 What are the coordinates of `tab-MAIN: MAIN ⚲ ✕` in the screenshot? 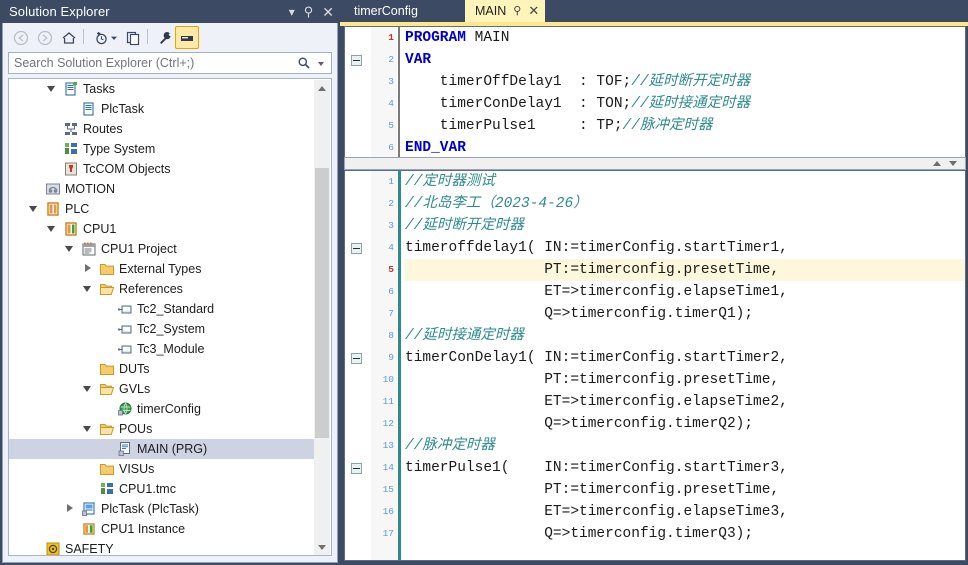 It's located at (505, 11).